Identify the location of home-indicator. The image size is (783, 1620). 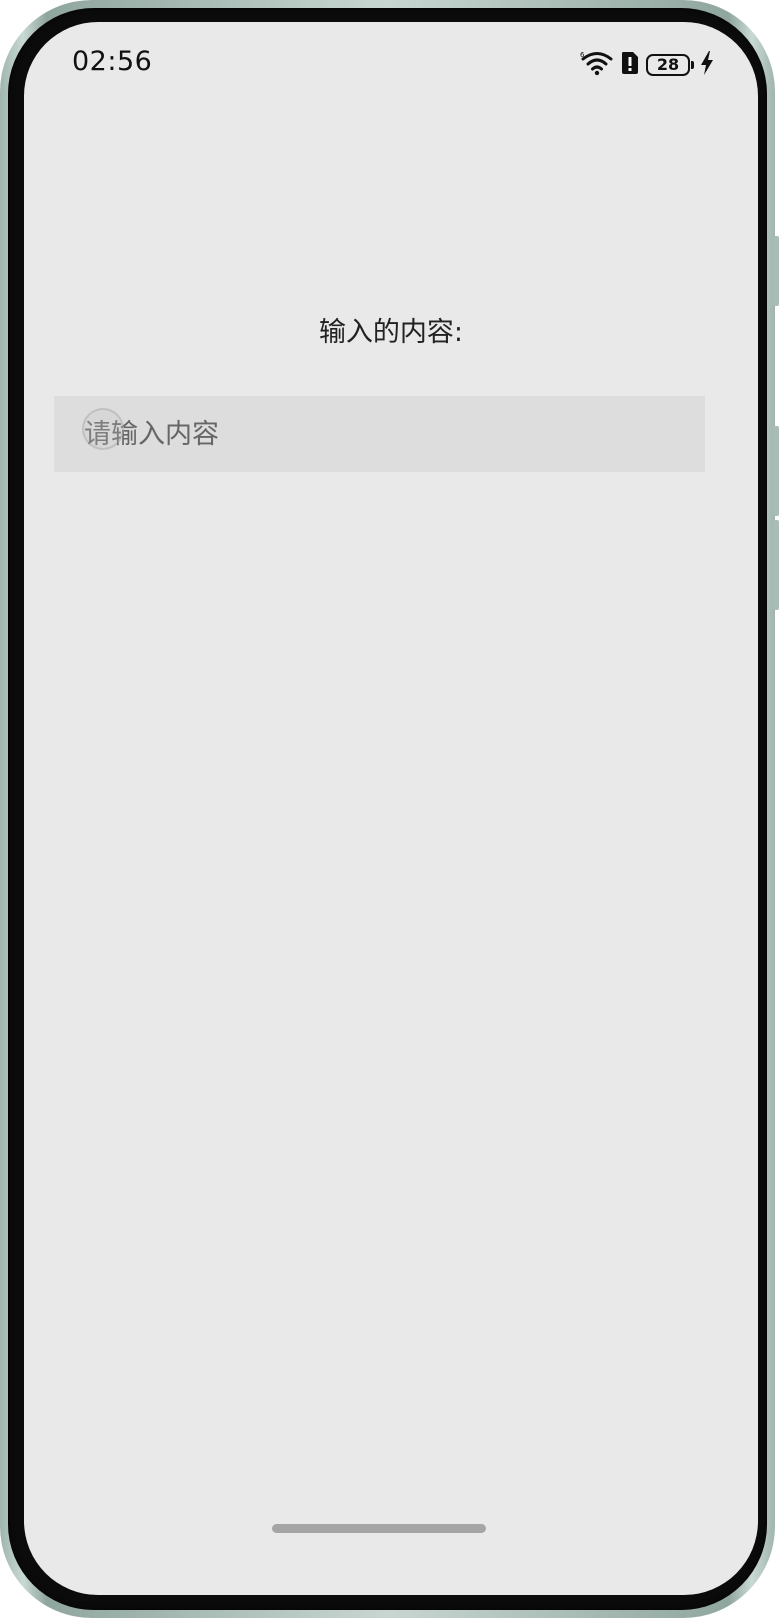
(379, 1528).